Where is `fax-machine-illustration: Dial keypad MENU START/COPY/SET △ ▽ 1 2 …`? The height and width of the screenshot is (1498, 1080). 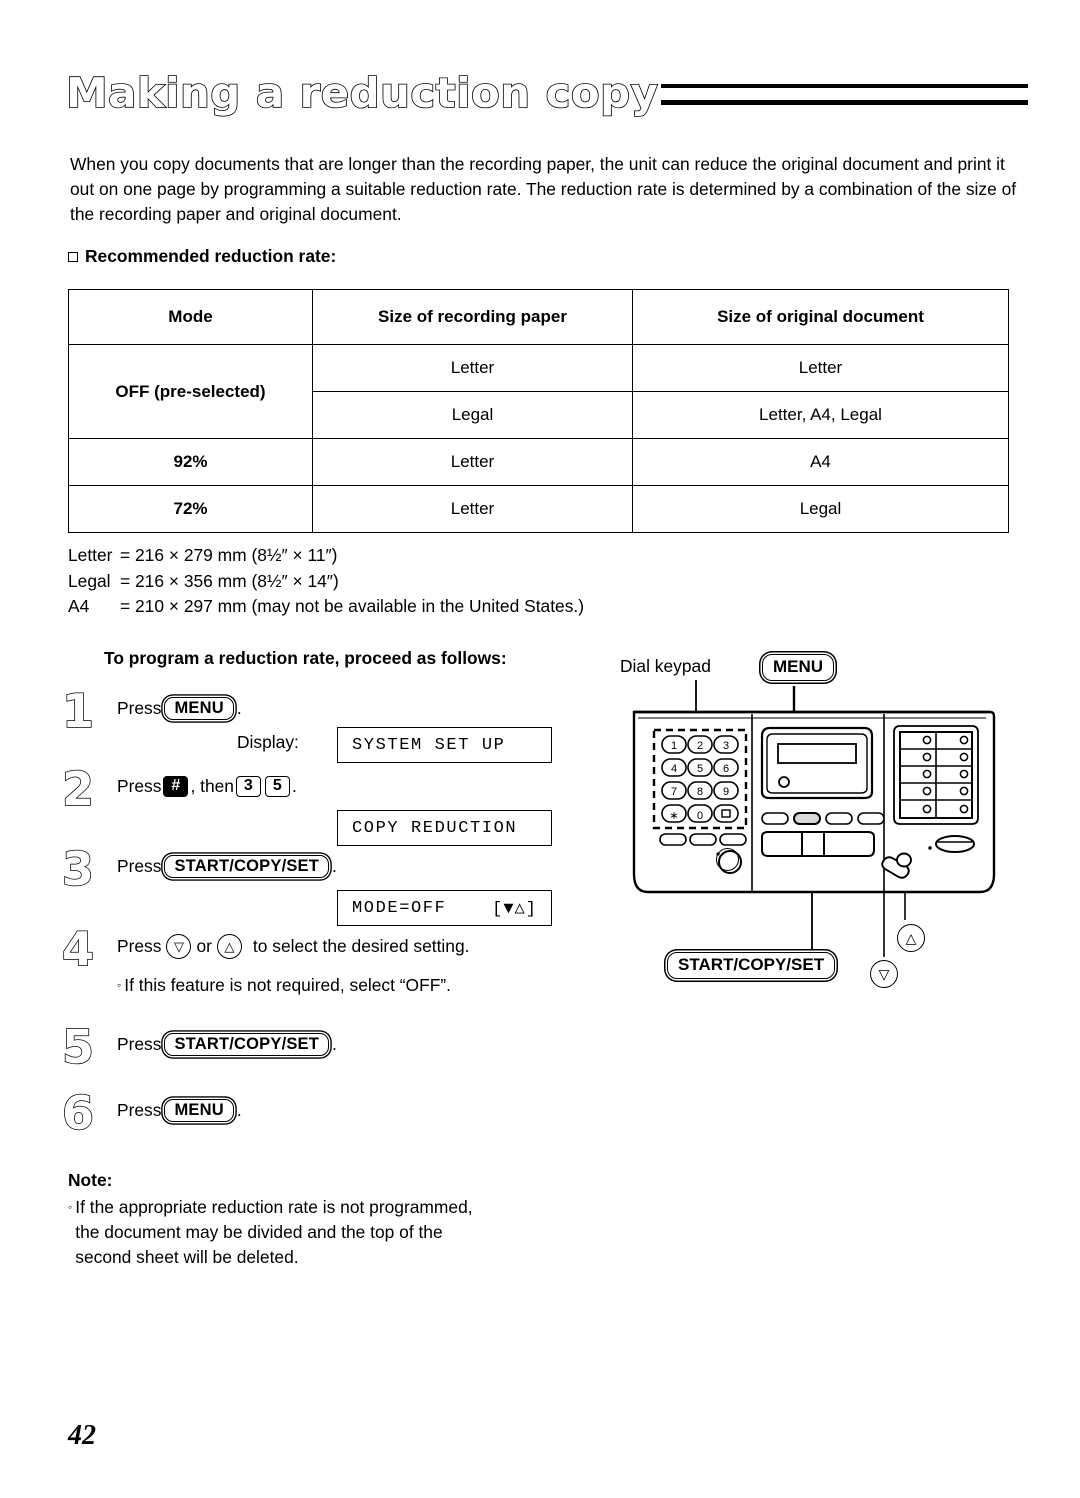 fax-machine-illustration: Dial keypad MENU START/COPY/SET △ ▽ 1 2 … is located at coordinates (827, 824).